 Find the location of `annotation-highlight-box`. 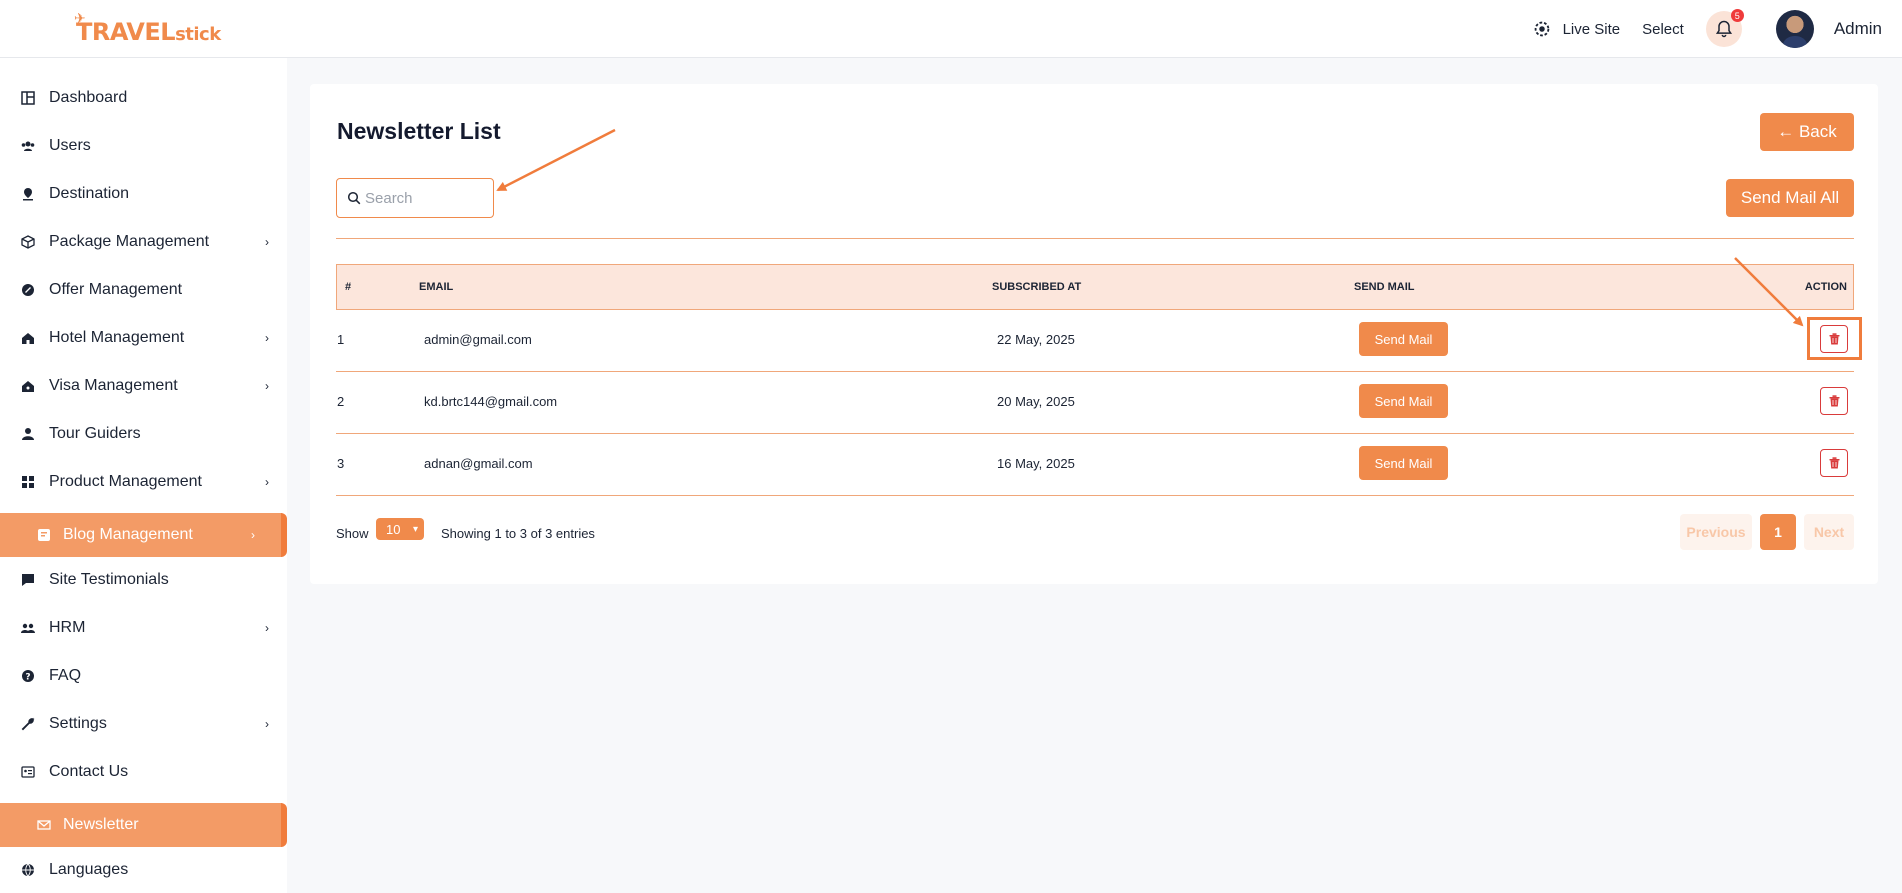

annotation-highlight-box is located at coordinates (1834, 338).